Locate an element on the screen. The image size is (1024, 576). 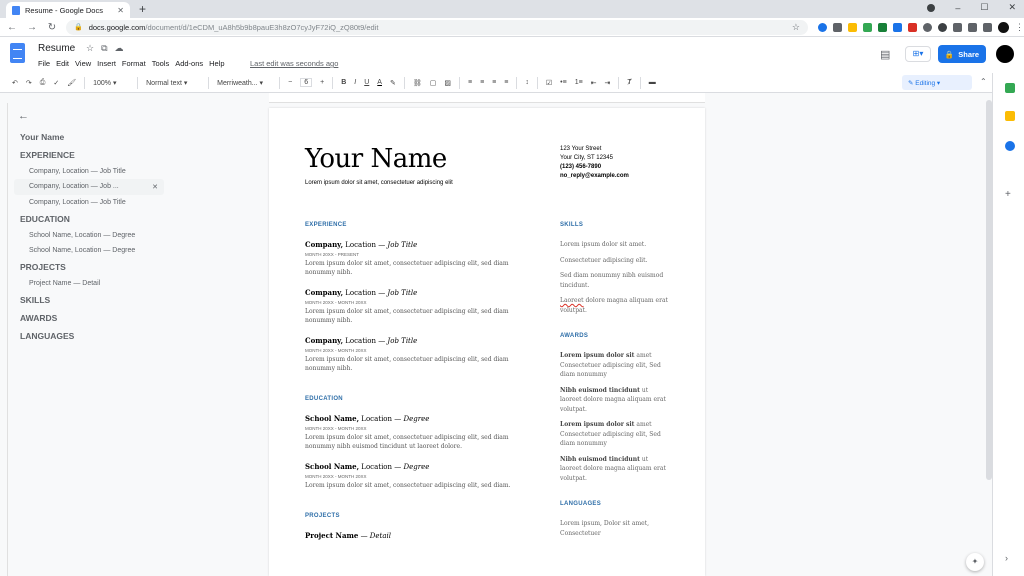
forward-button: → is located at coordinates (32, 27).